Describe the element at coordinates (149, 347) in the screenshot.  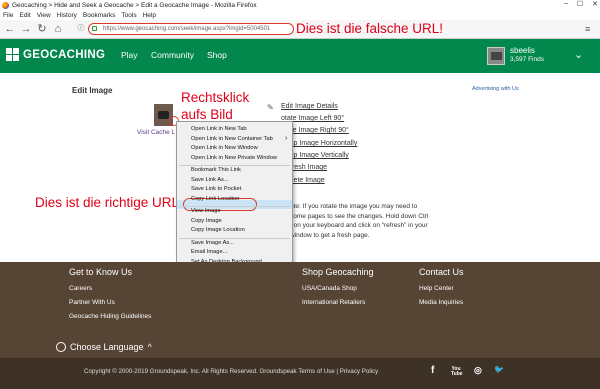
I see `chevron-up-icon: ^` at that location.